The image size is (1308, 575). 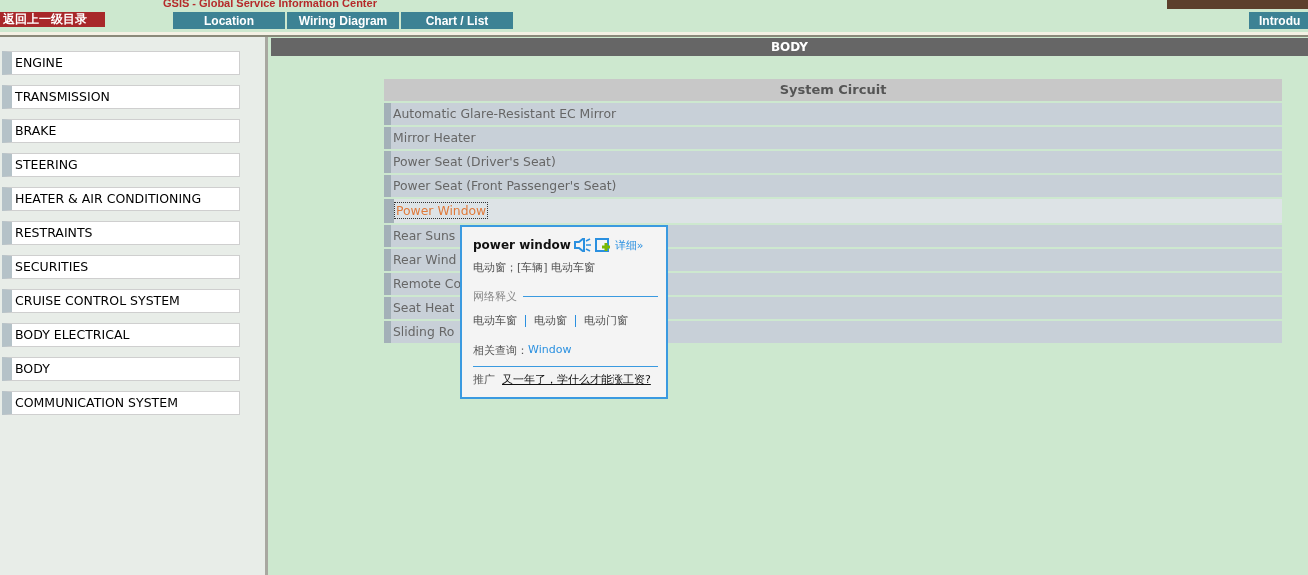 What do you see at coordinates (833, 90) in the screenshot?
I see `table-header: System Circuit` at bounding box center [833, 90].